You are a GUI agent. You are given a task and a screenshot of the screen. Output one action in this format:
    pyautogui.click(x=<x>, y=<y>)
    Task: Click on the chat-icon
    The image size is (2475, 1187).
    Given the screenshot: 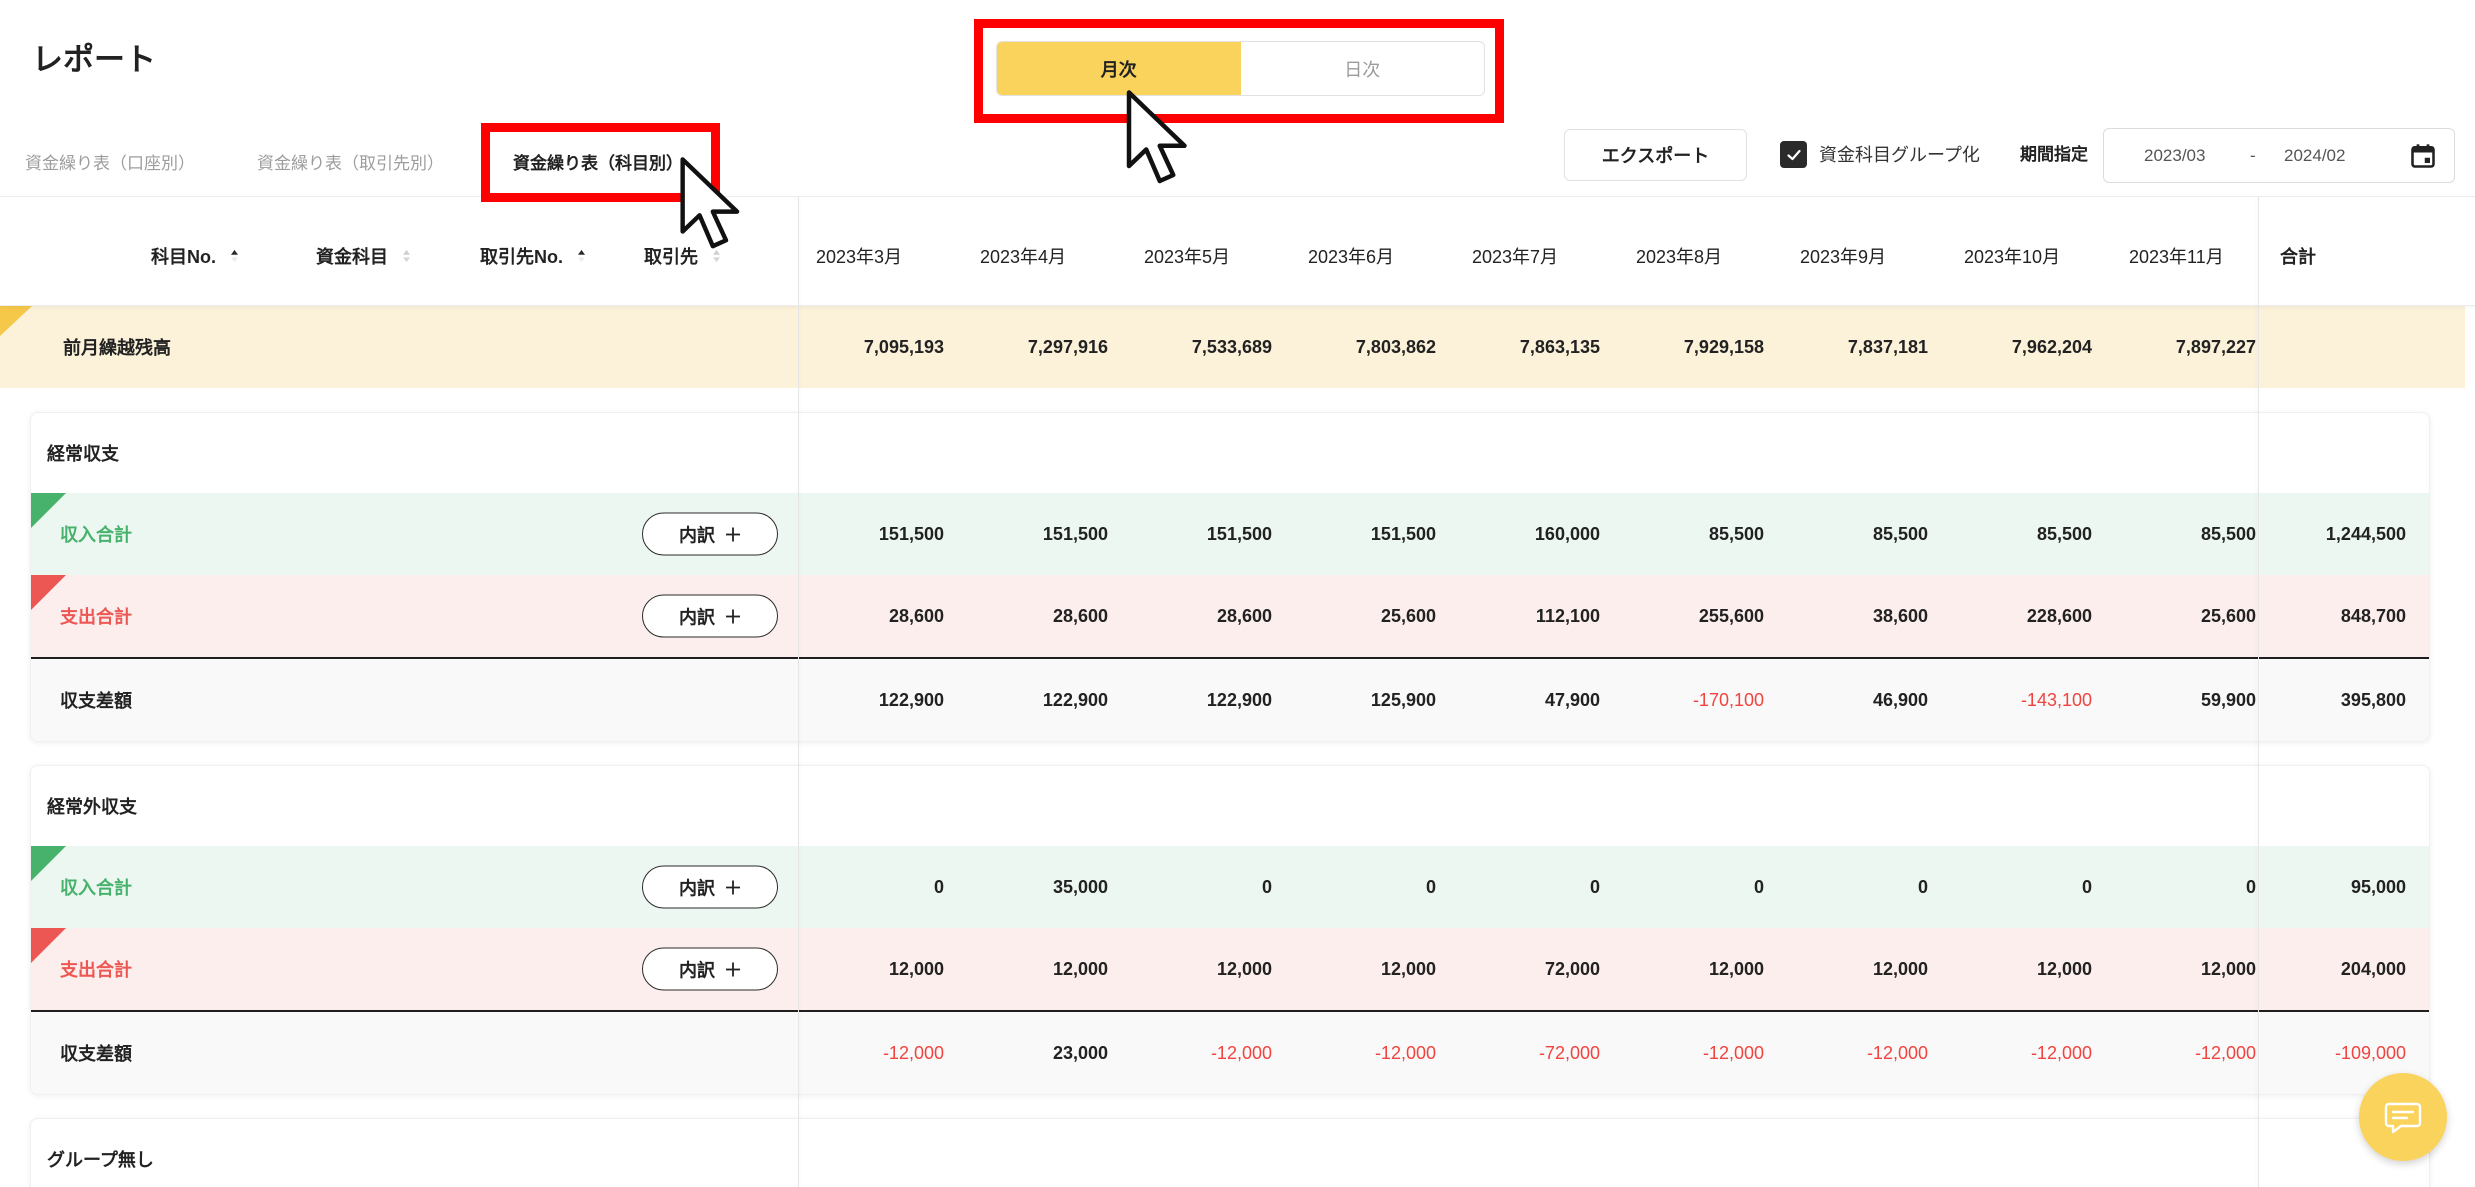 What is the action you would take?
    pyautogui.click(x=2403, y=1118)
    